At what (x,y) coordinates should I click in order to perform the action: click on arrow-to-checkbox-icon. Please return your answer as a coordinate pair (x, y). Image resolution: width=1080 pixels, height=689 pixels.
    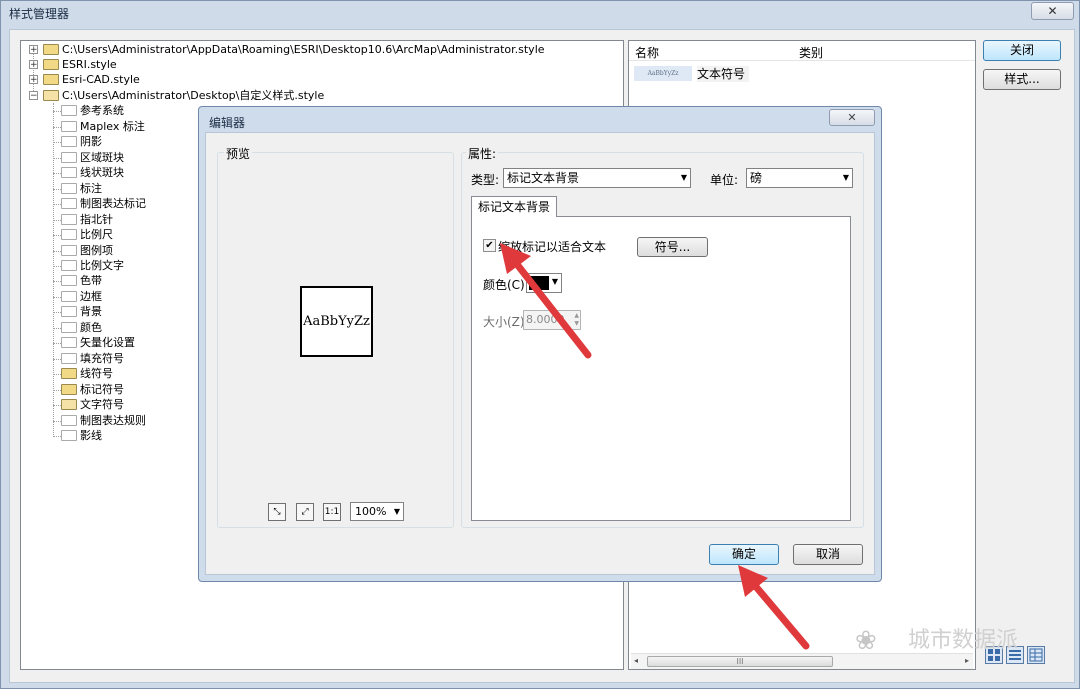
    Looking at the image, I should click on (546, 301).